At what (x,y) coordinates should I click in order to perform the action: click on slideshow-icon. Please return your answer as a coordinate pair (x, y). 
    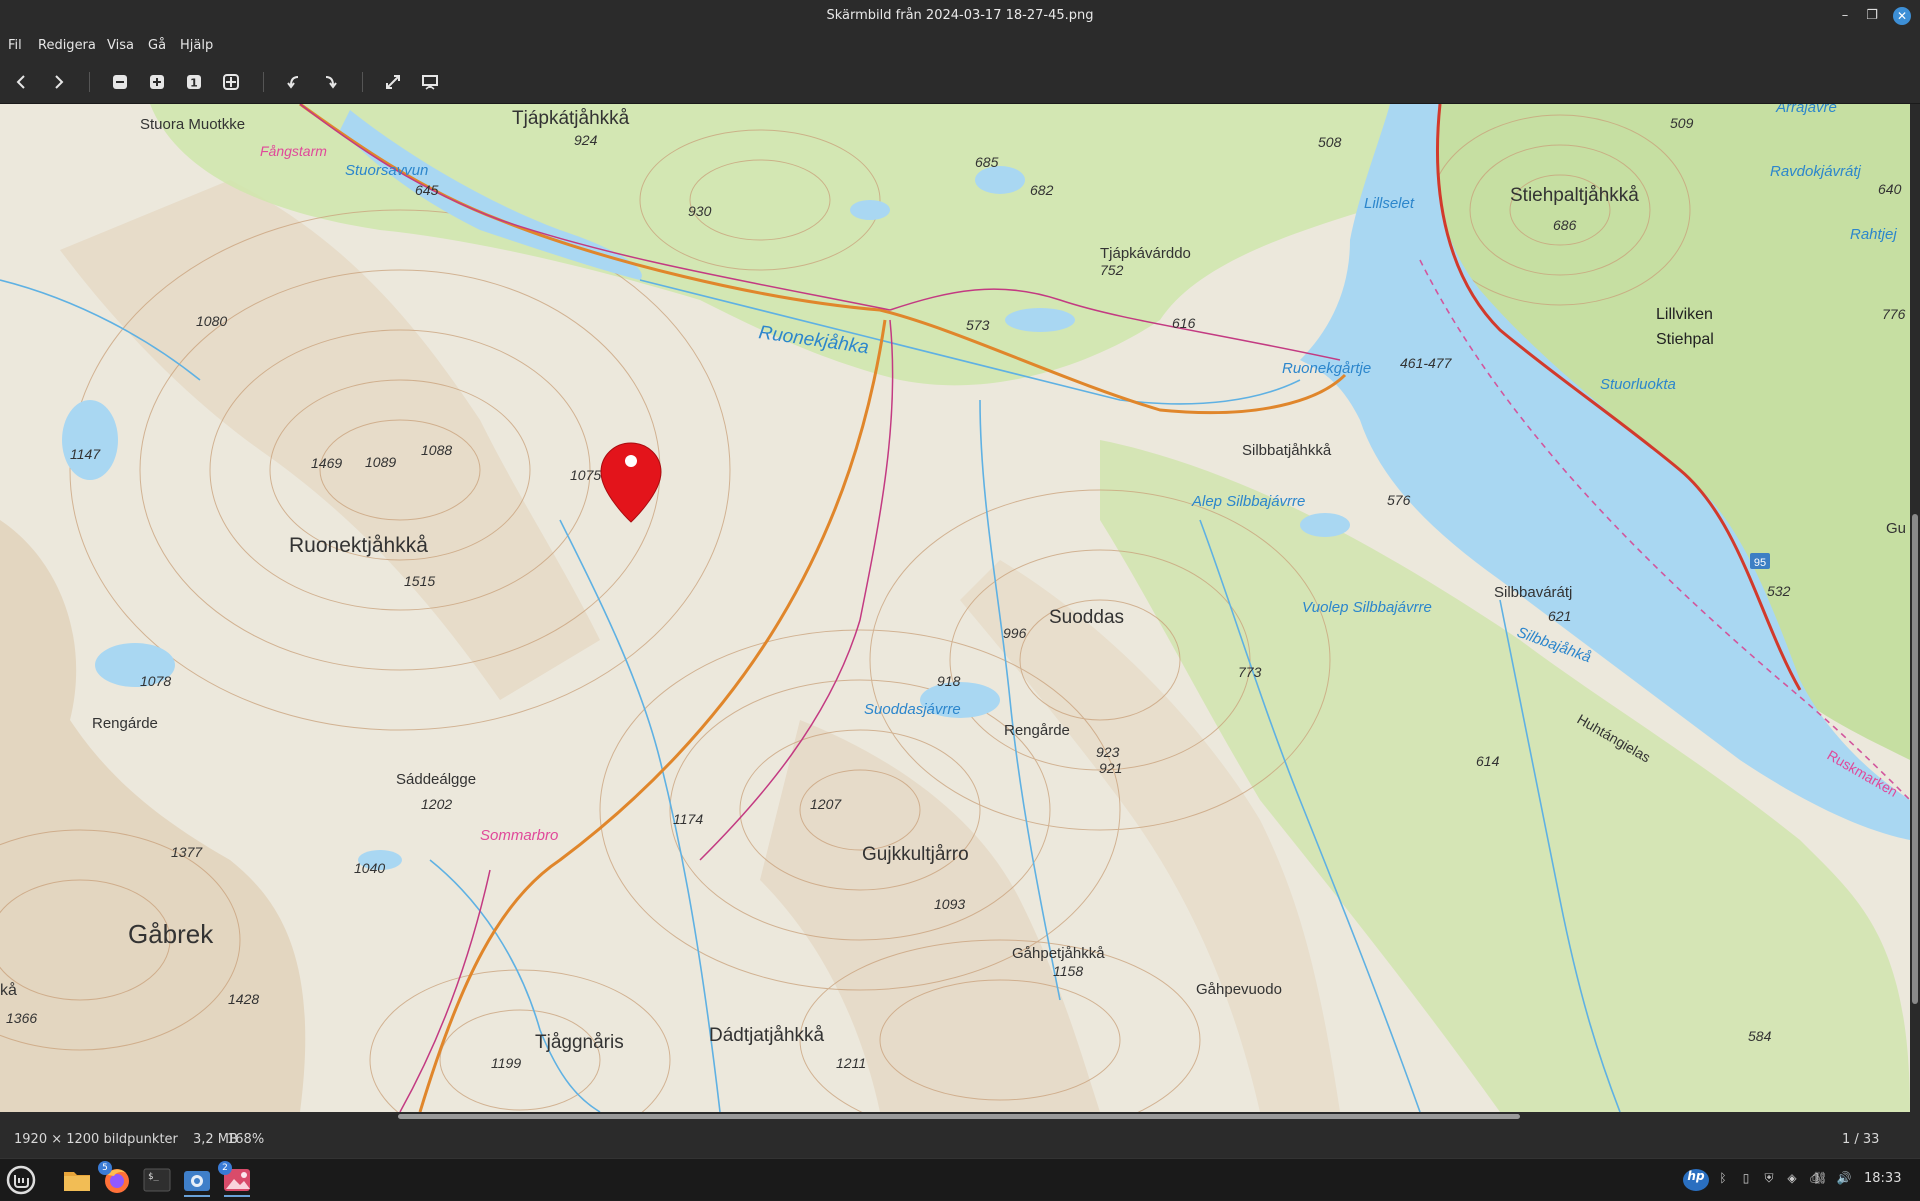
    Looking at the image, I should click on (430, 82).